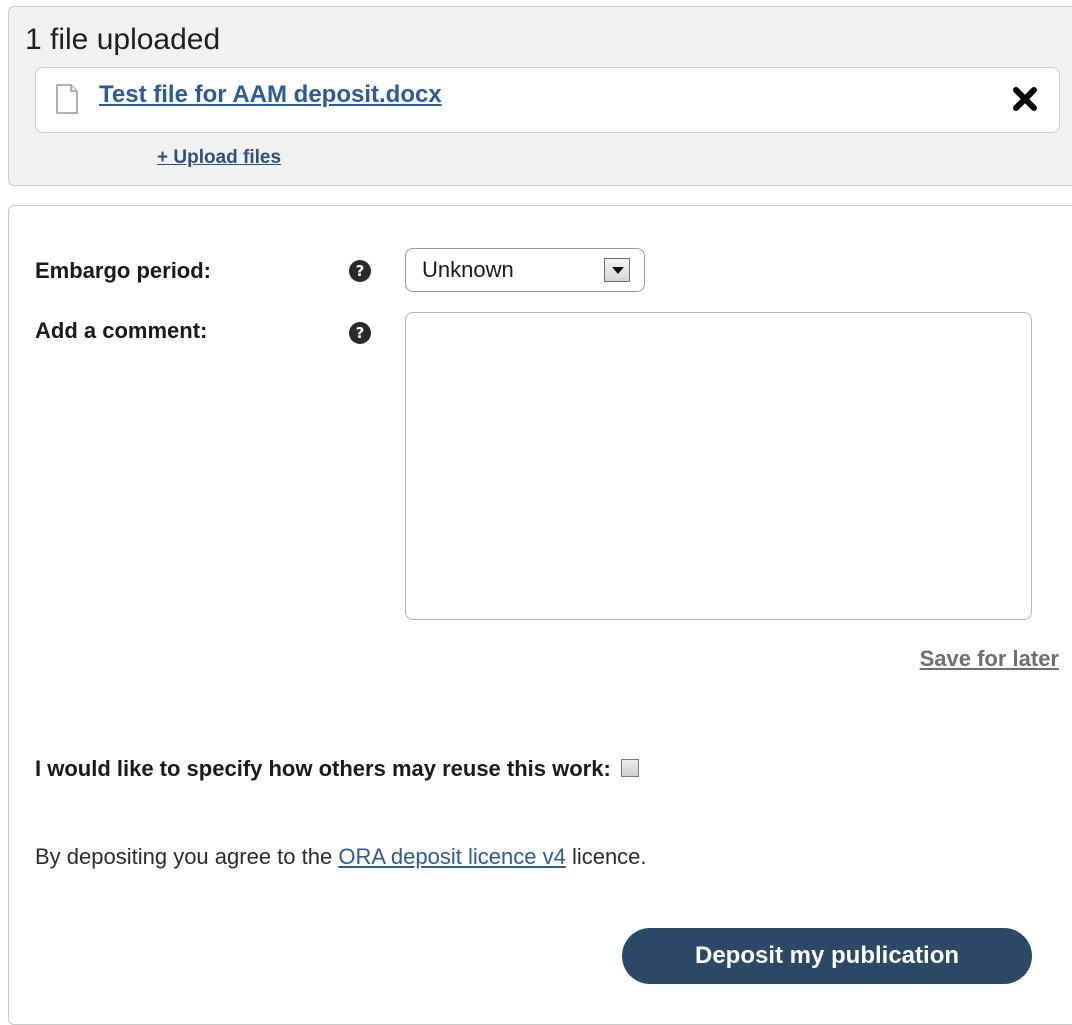 Image resolution: width=1072 pixels, height=1025 pixels. What do you see at coordinates (630, 768) in the screenshot?
I see `reuse-checkbox` at bounding box center [630, 768].